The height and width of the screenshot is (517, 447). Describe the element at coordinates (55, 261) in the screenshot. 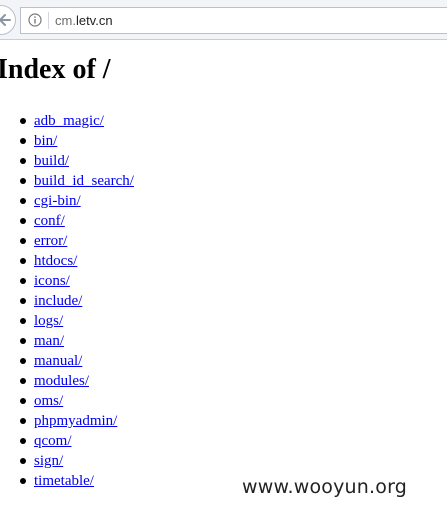

I see `directory-link: htdocs/` at that location.